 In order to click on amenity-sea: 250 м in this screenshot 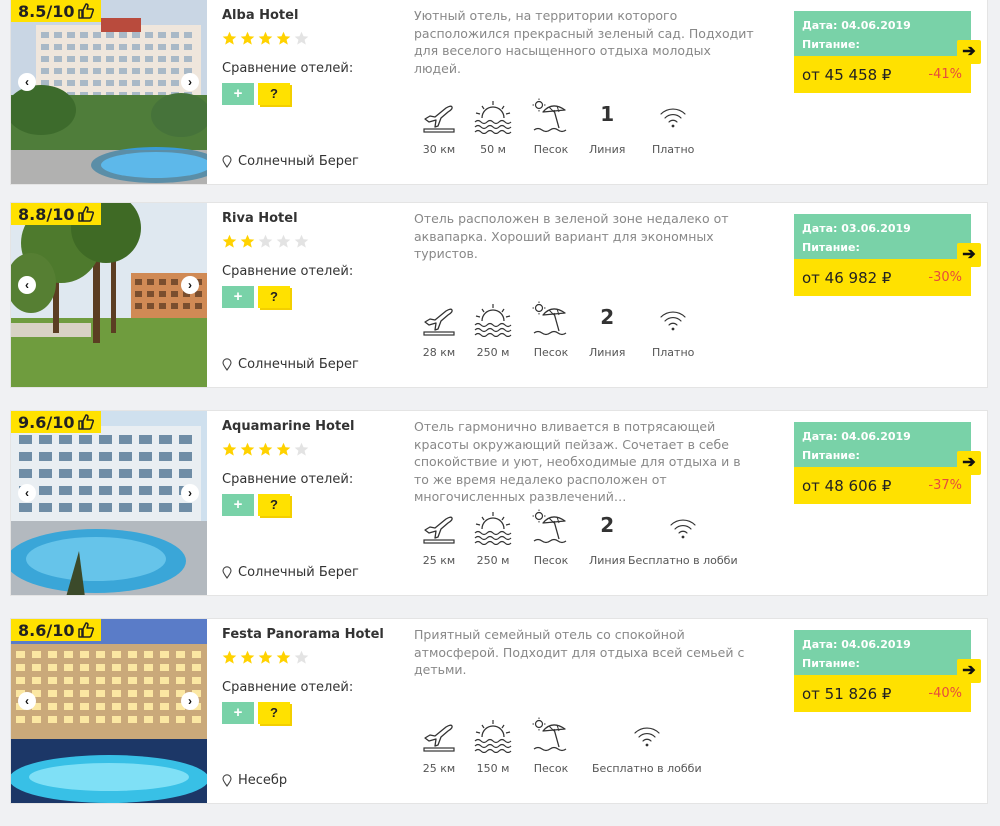, I will do `click(493, 330)`.